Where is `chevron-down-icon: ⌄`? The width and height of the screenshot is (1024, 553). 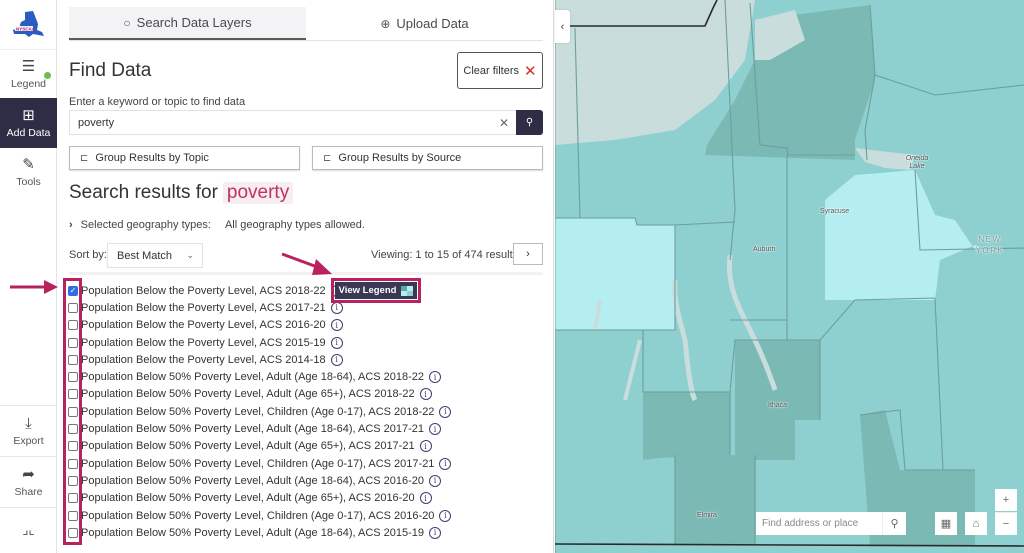 chevron-down-icon: ⌄ is located at coordinates (190, 255).